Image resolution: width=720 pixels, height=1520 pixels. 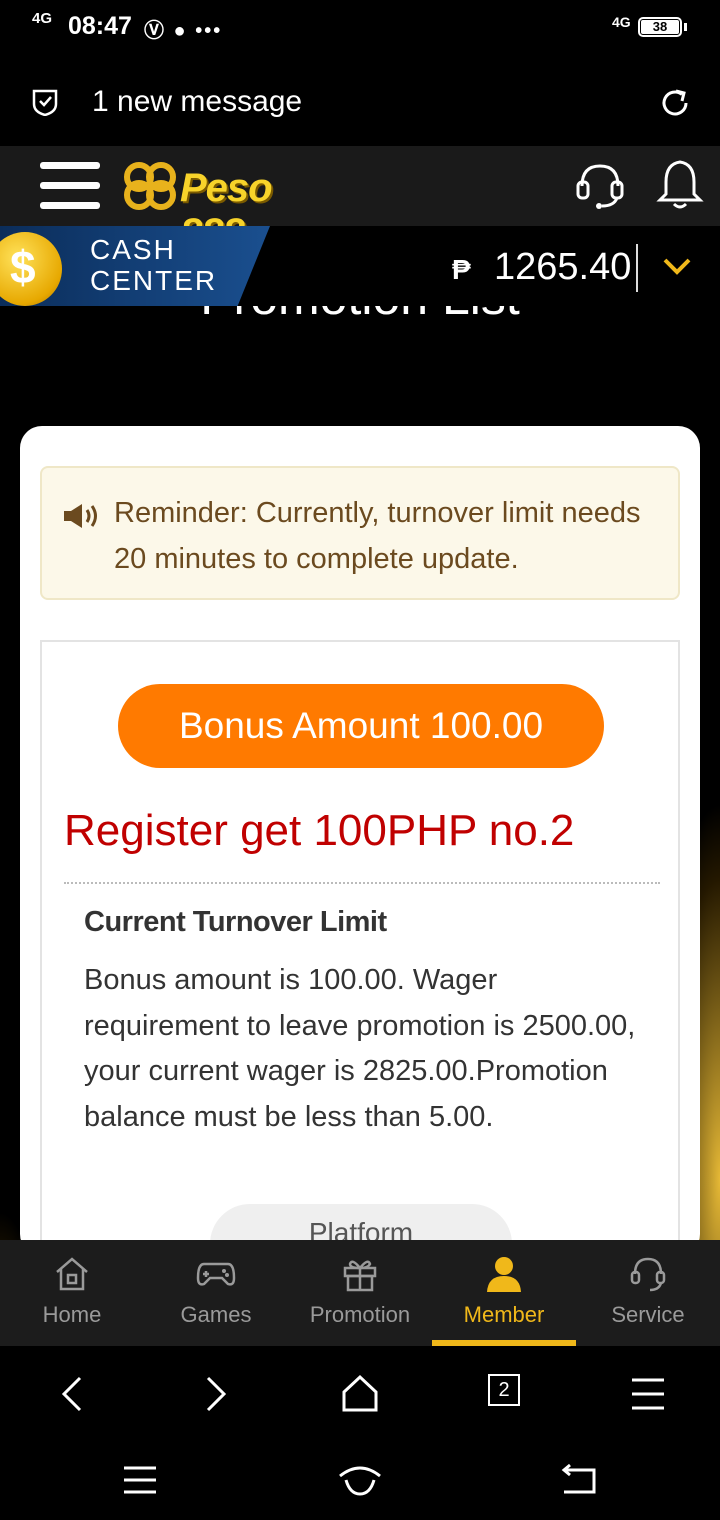 What do you see at coordinates (362, 883) in the screenshot?
I see `divider` at bounding box center [362, 883].